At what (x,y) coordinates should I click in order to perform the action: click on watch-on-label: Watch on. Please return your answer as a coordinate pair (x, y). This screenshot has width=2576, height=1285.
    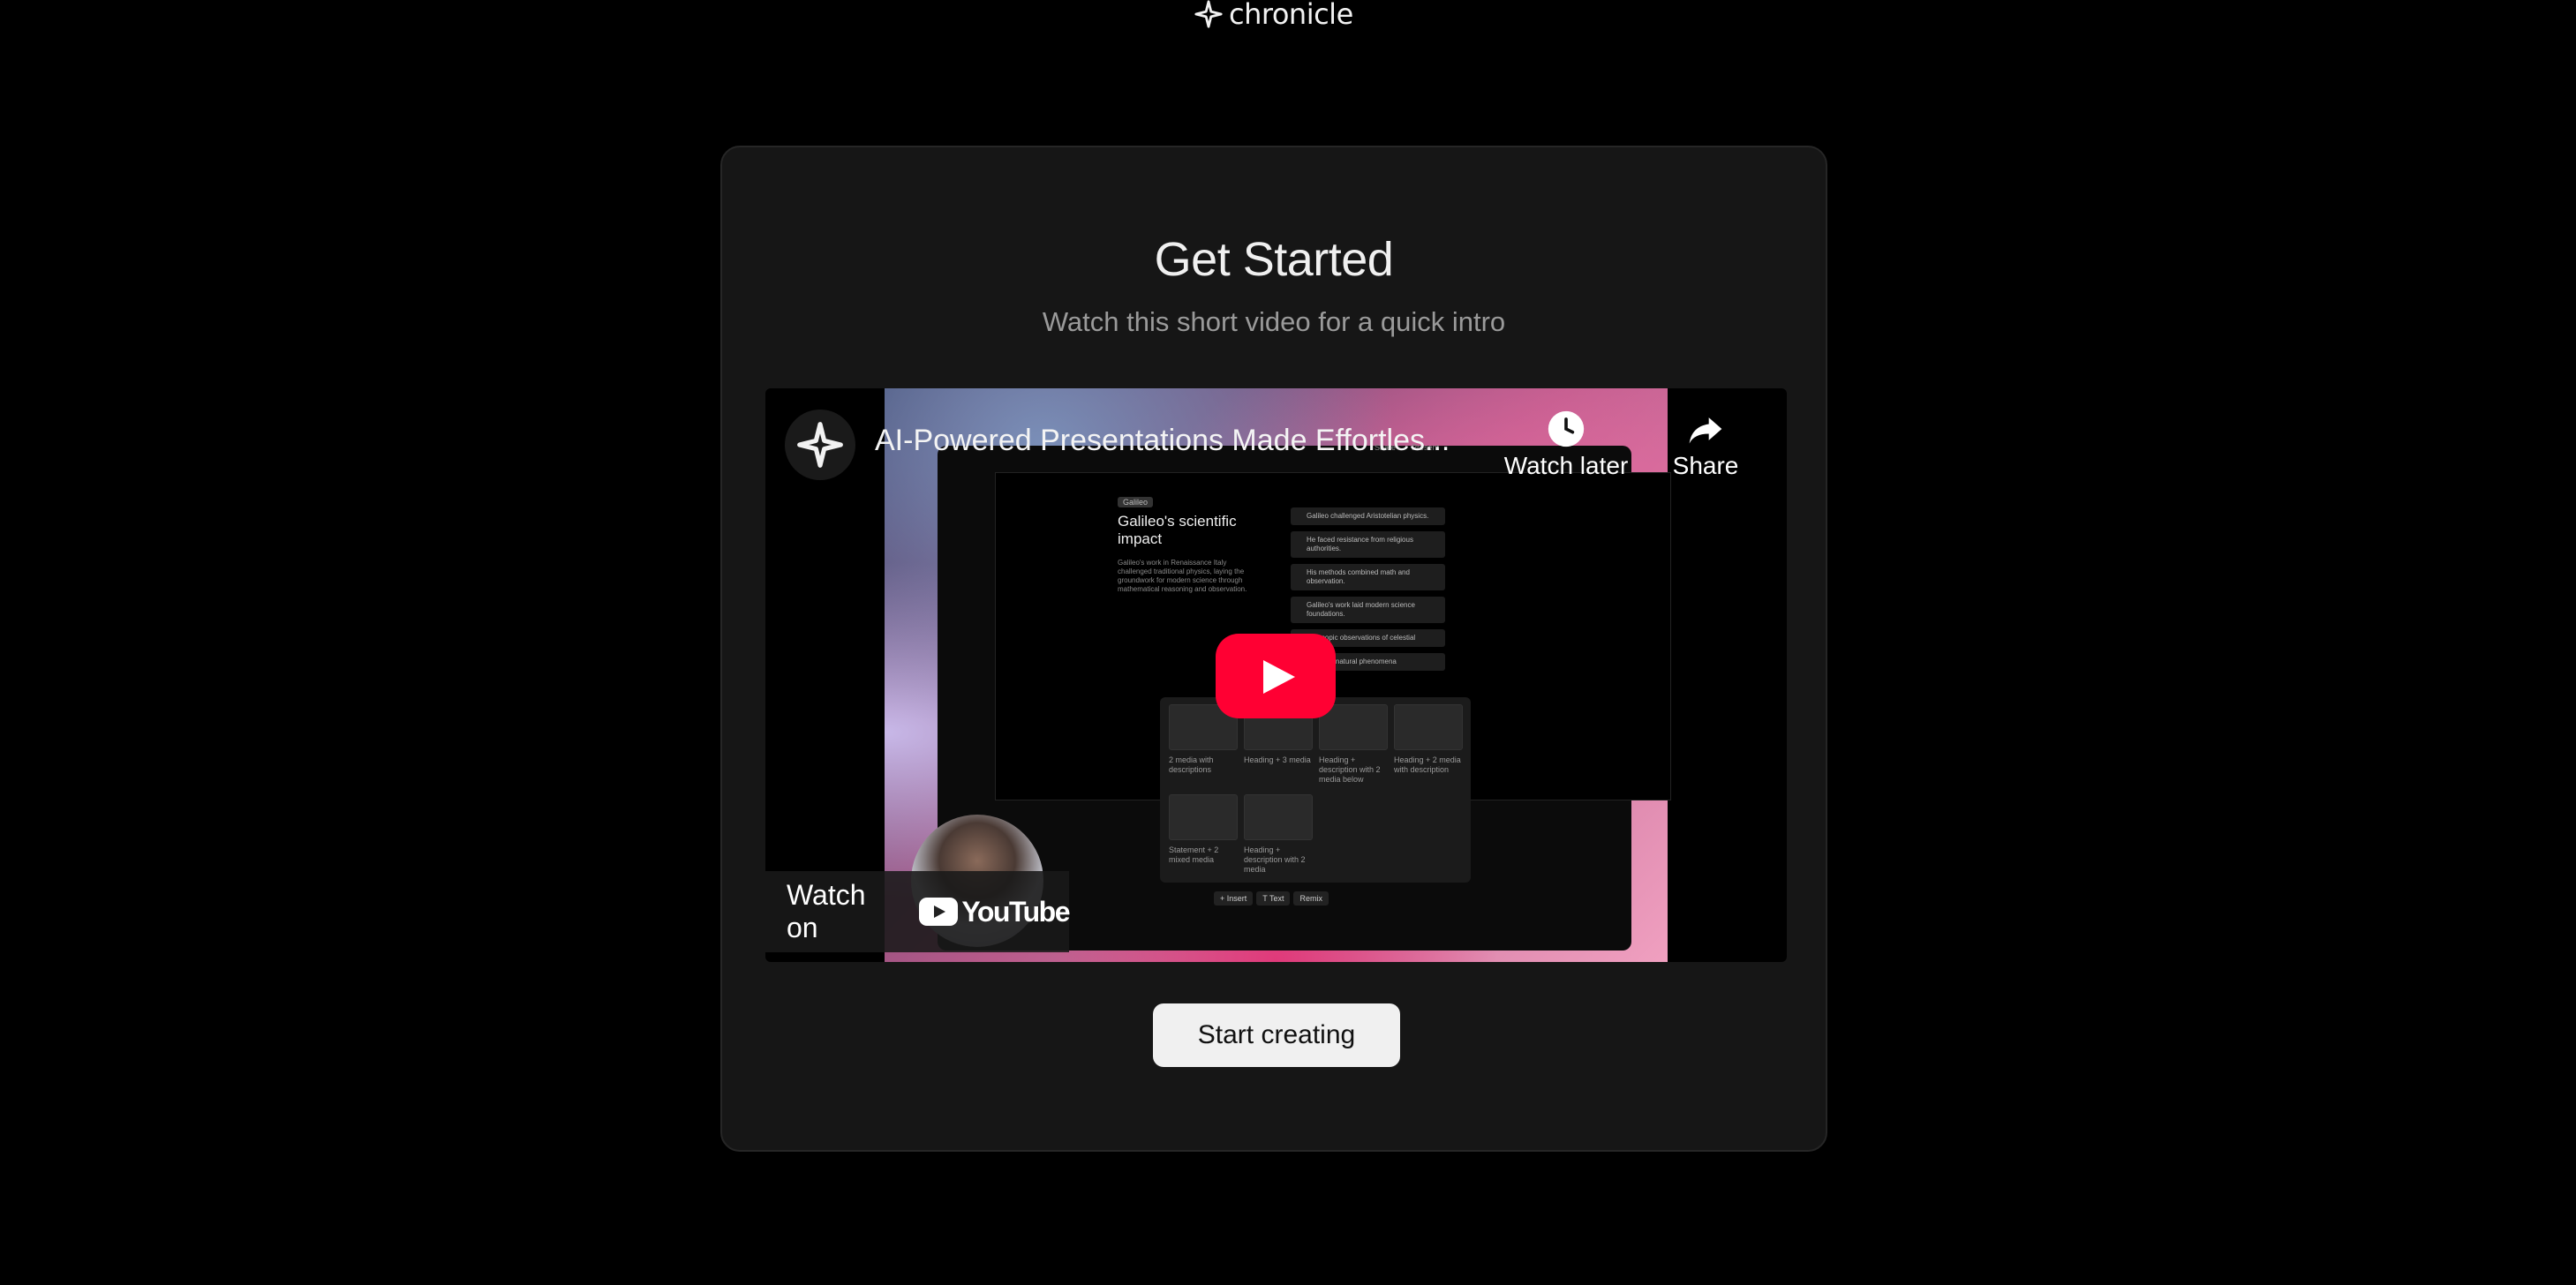
    Looking at the image, I should click on (827, 911).